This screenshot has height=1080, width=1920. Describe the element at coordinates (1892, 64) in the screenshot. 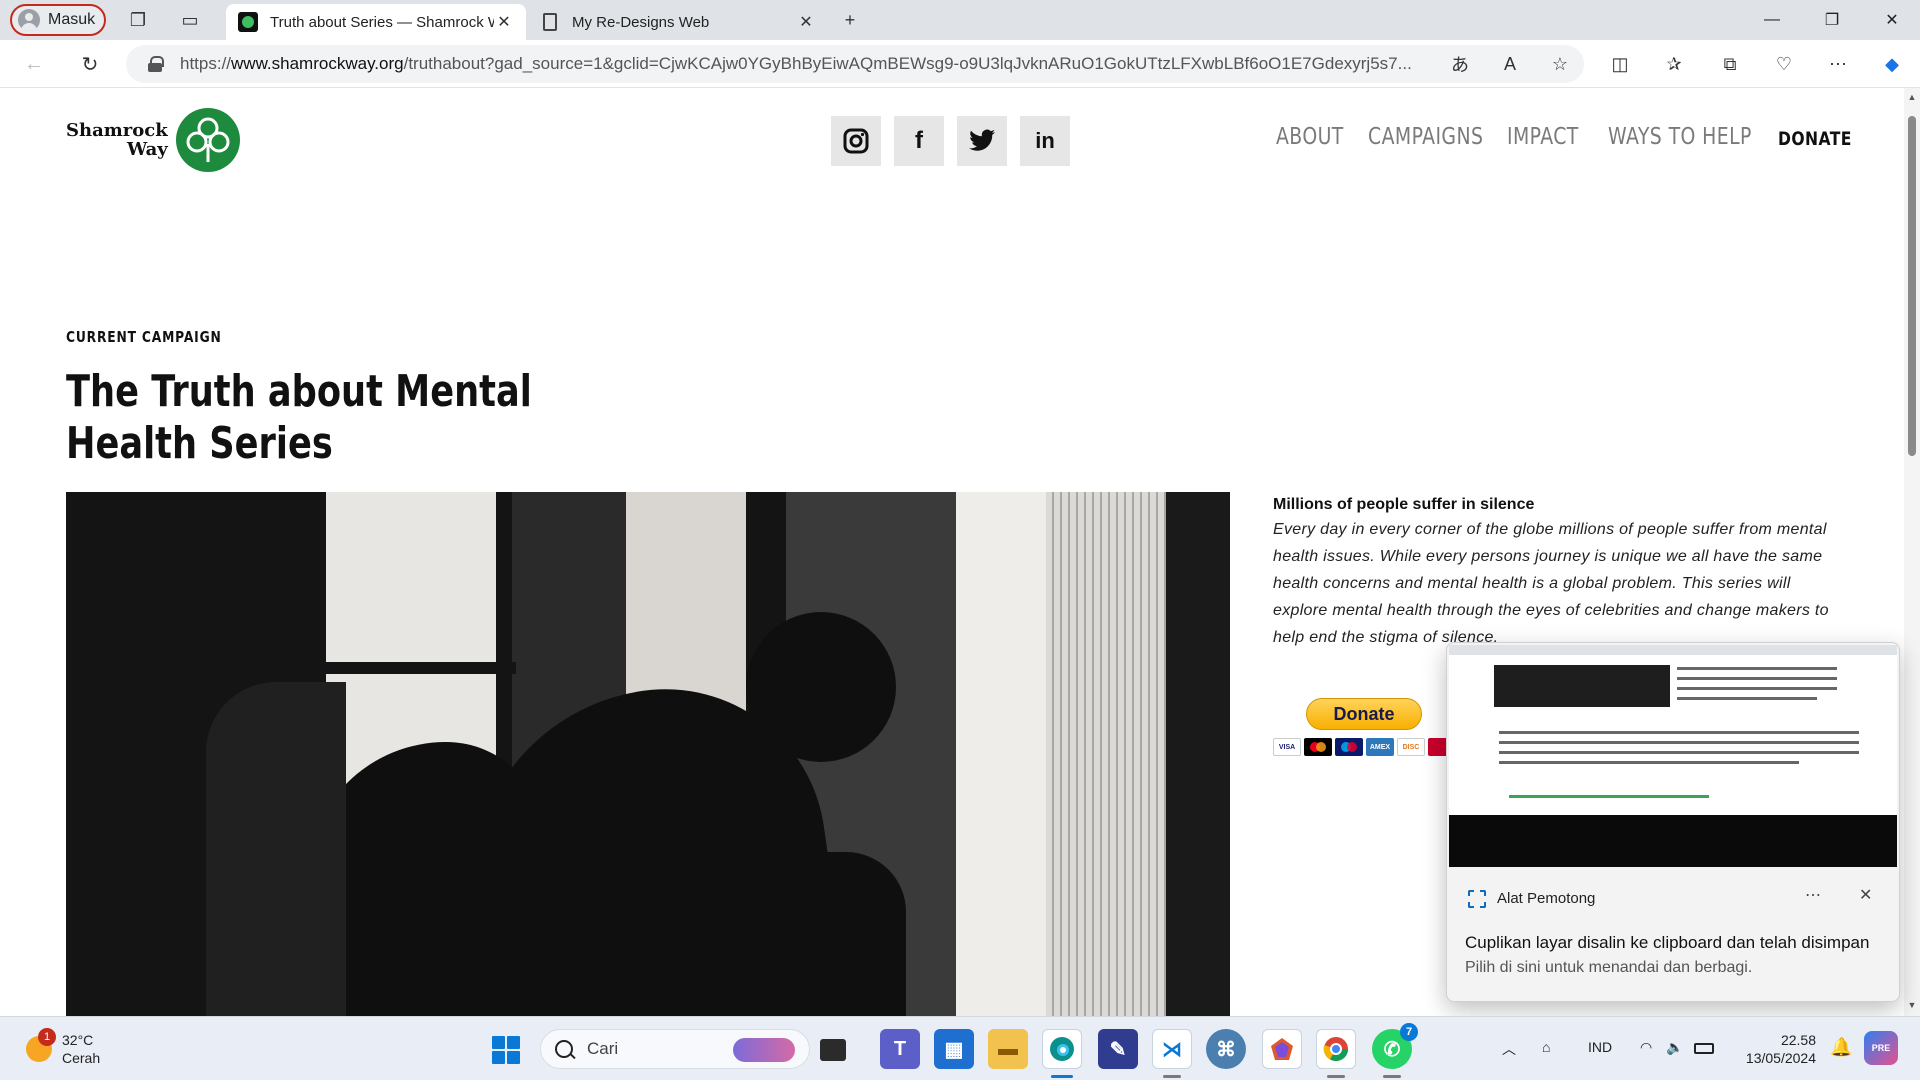

I see `copilot-icon: ◆` at that location.